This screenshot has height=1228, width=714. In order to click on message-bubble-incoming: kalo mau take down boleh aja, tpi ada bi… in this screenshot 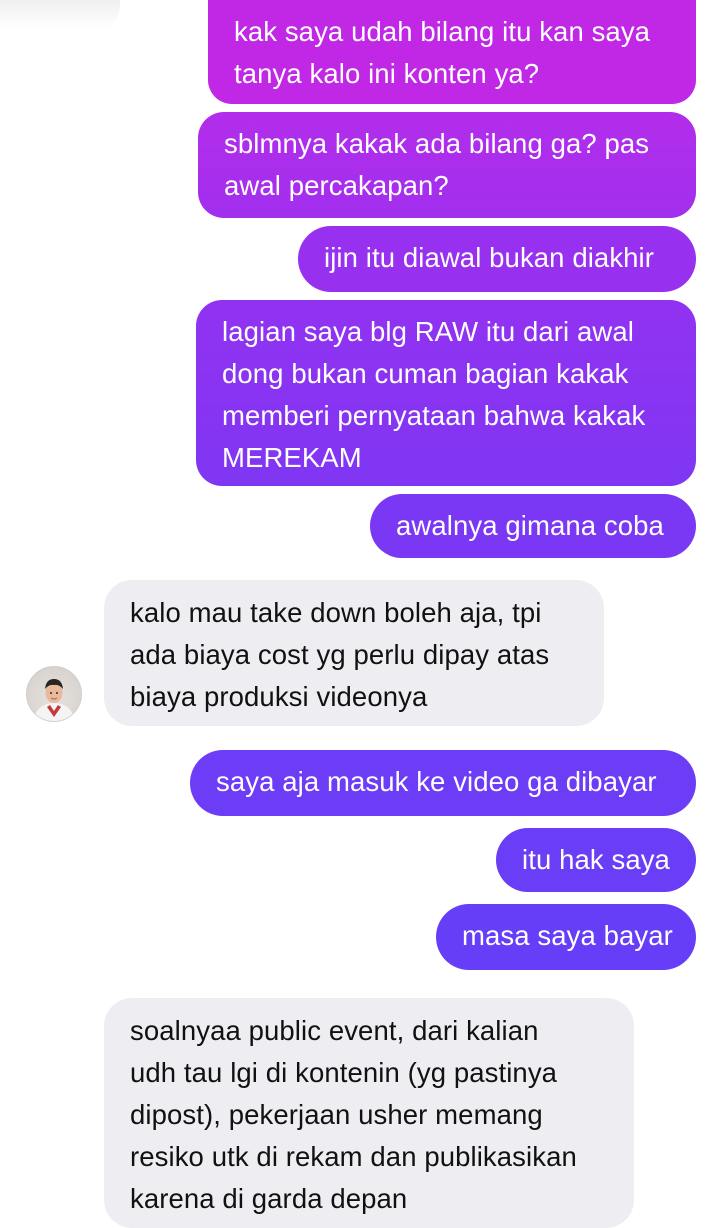, I will do `click(354, 653)`.